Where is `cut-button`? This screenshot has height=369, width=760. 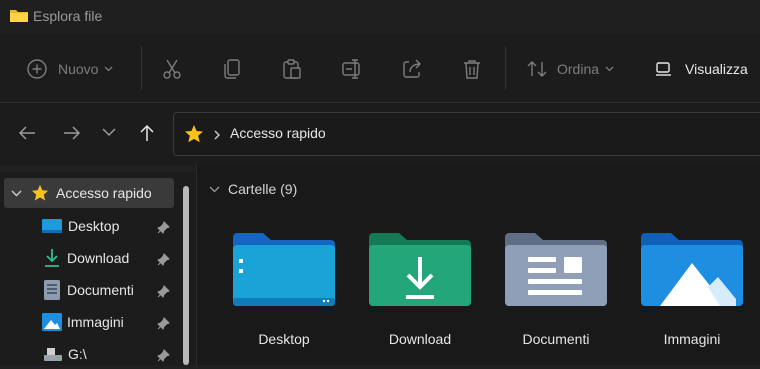 cut-button is located at coordinates (172, 69).